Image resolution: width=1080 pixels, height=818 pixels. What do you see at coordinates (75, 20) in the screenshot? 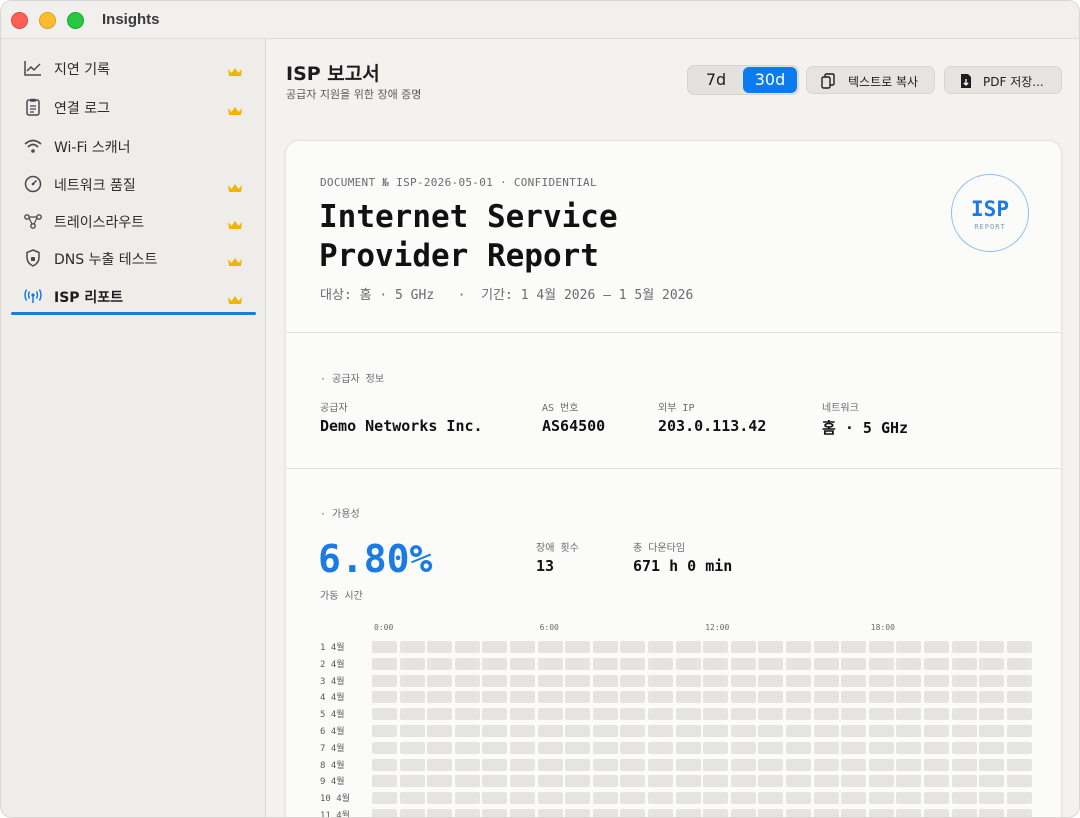
I see `zoom-window-button` at bounding box center [75, 20].